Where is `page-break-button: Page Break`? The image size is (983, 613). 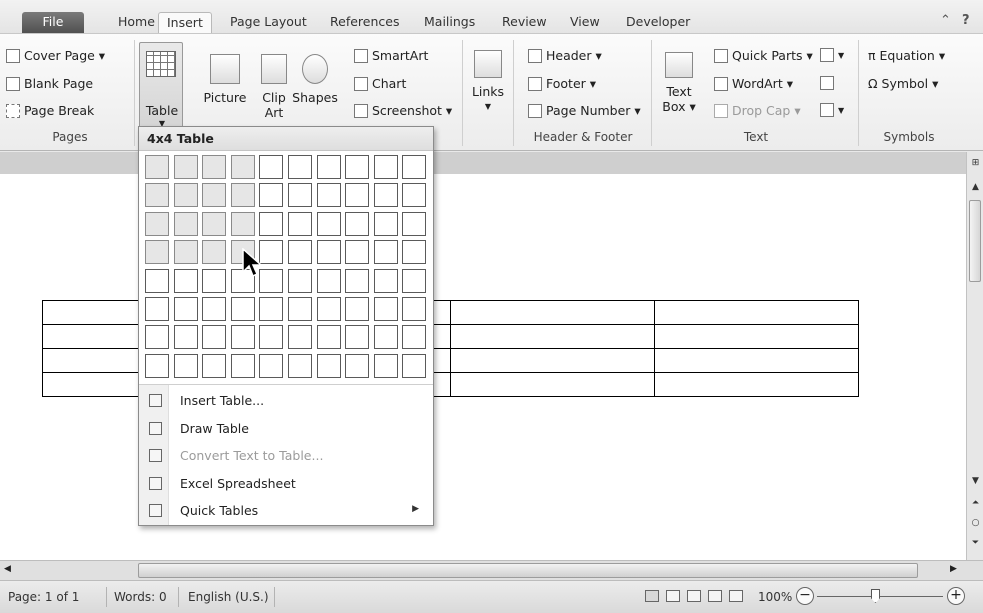 page-break-button: Page Break is located at coordinates (50, 110).